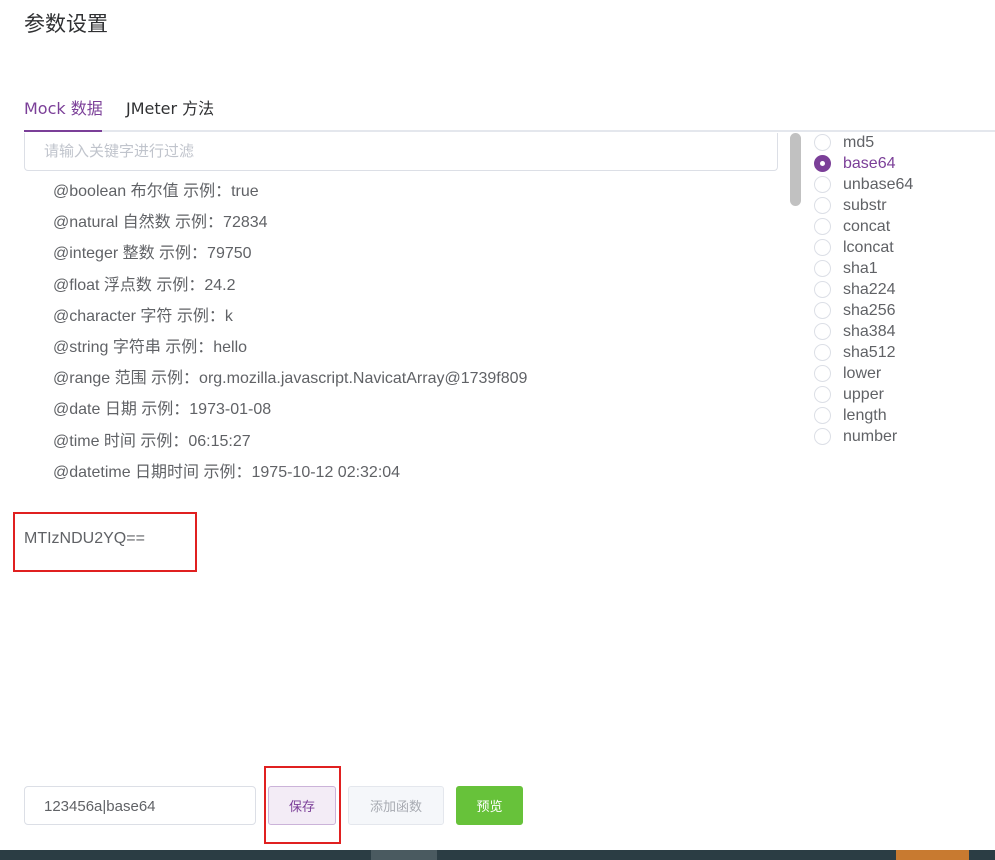 Image resolution: width=995 pixels, height=860 pixels. I want to click on footer-bar, so click(497, 855).